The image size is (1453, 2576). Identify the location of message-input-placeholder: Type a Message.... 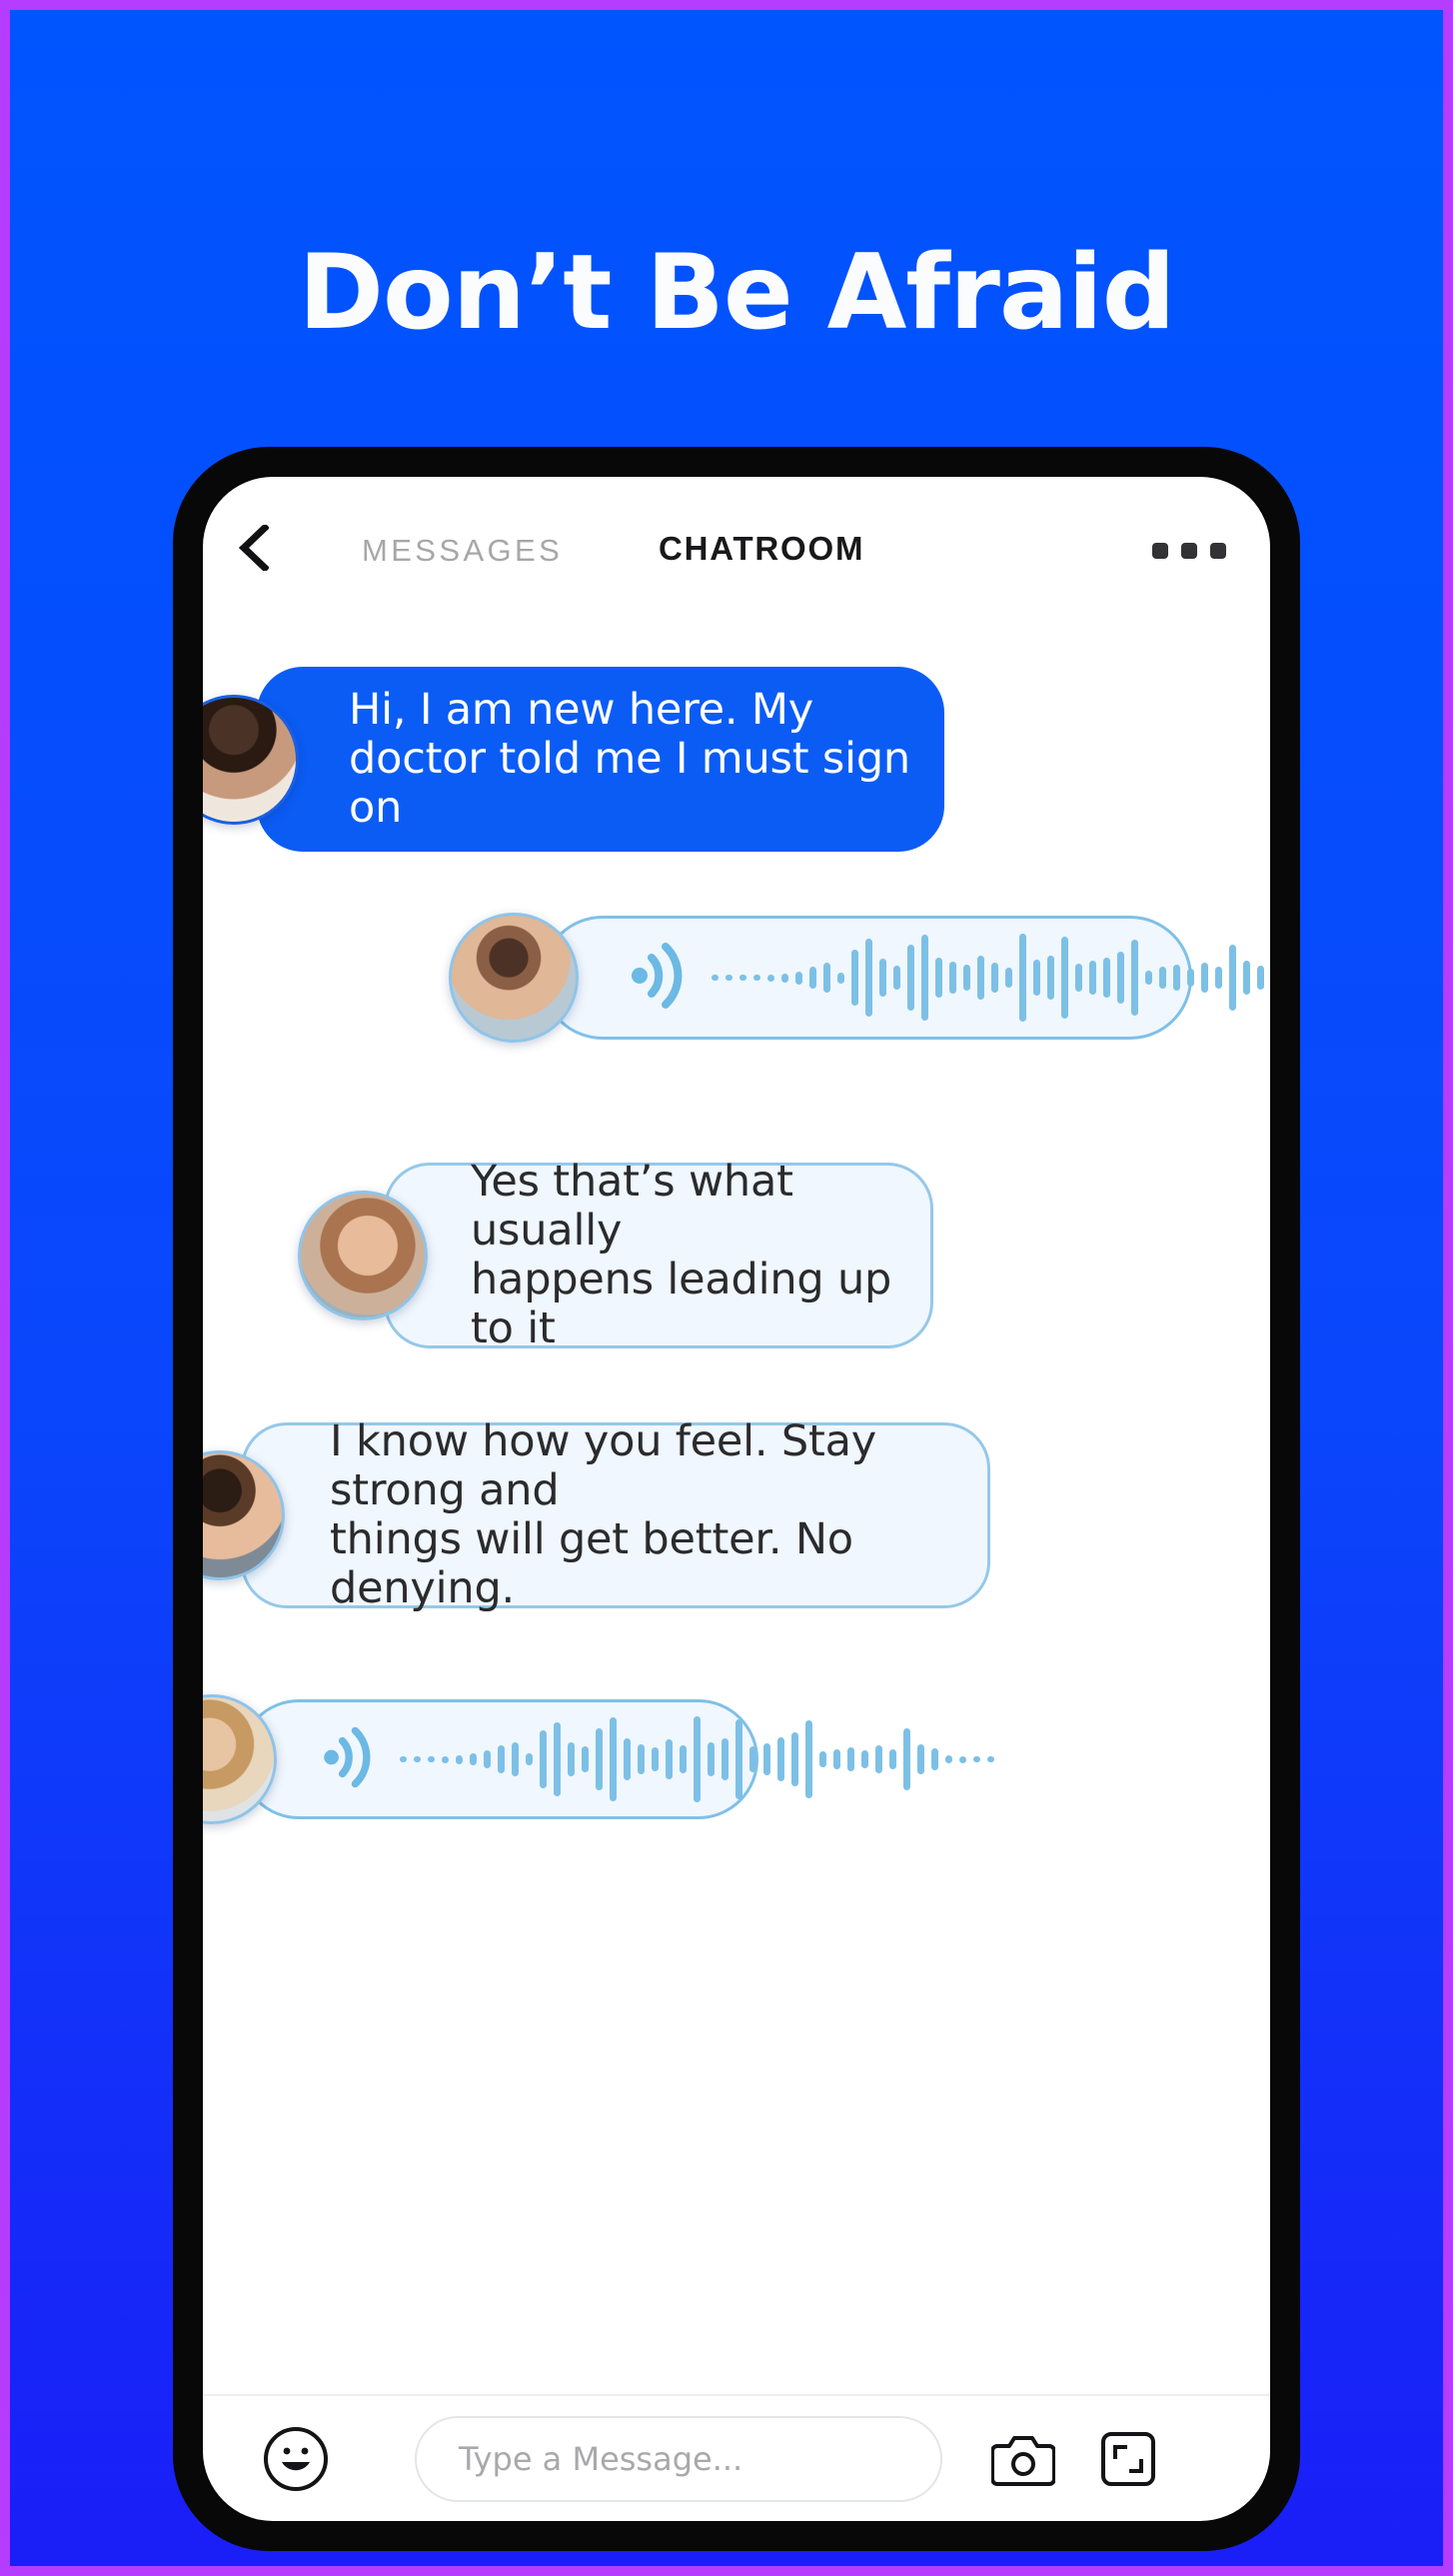
(601, 2459).